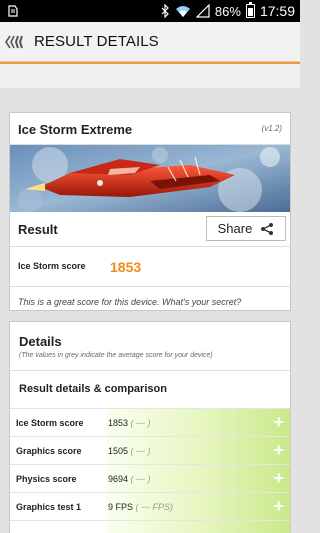  I want to click on clock: 17:59, so click(277, 11).